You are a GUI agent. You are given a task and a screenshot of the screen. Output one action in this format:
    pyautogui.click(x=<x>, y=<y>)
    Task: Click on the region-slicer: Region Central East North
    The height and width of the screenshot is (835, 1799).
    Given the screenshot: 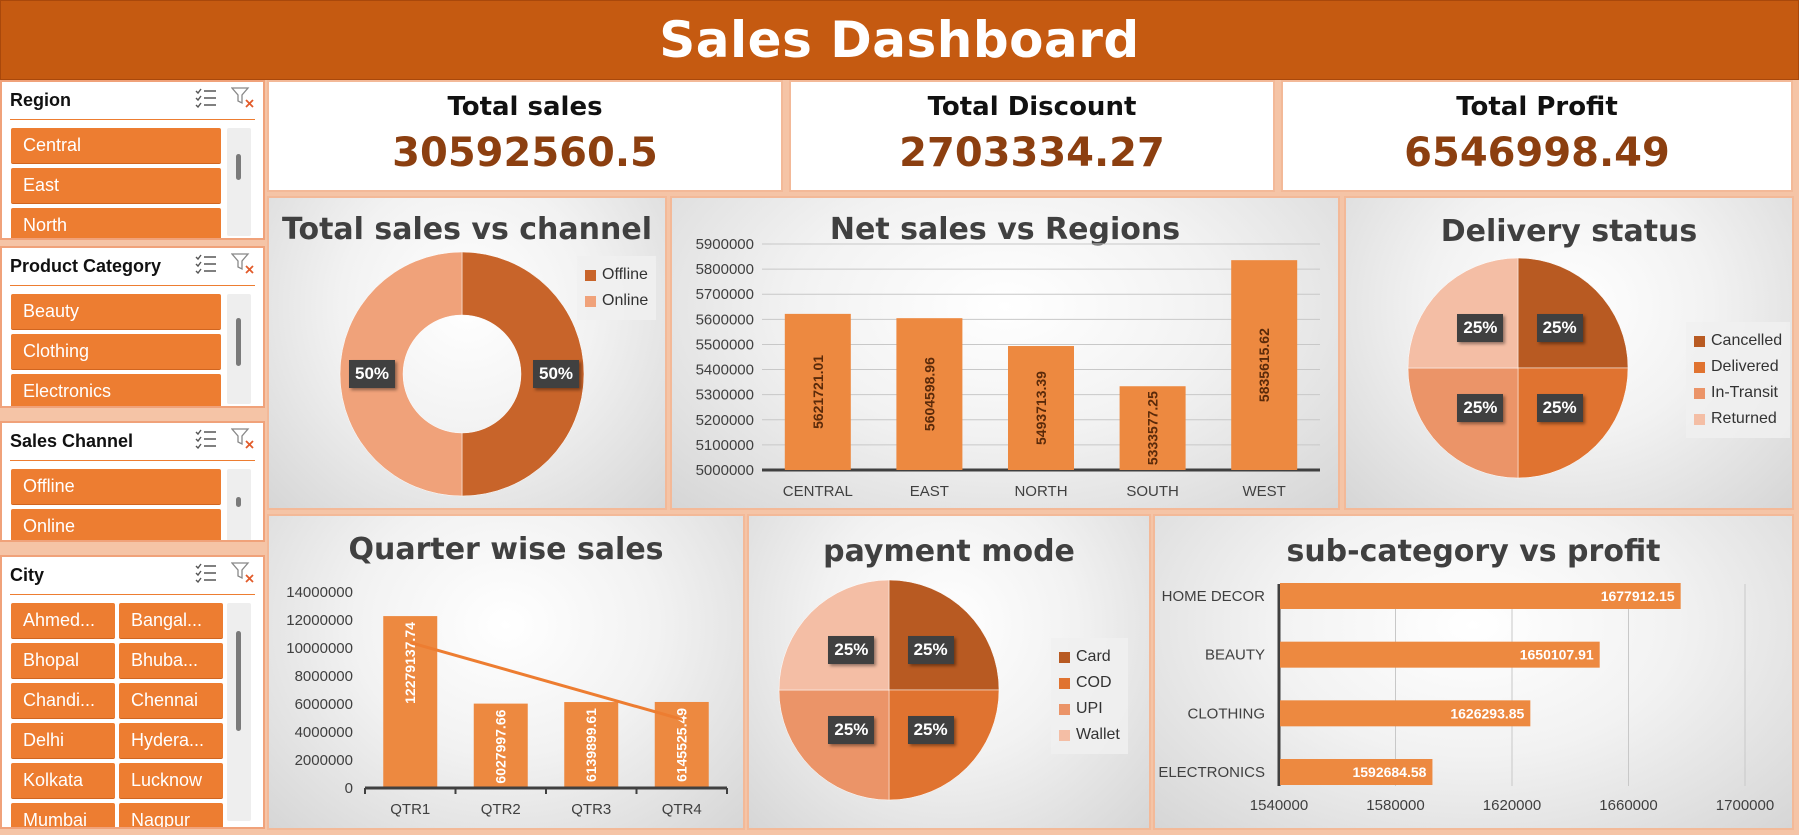 What is the action you would take?
    pyautogui.click(x=132, y=160)
    